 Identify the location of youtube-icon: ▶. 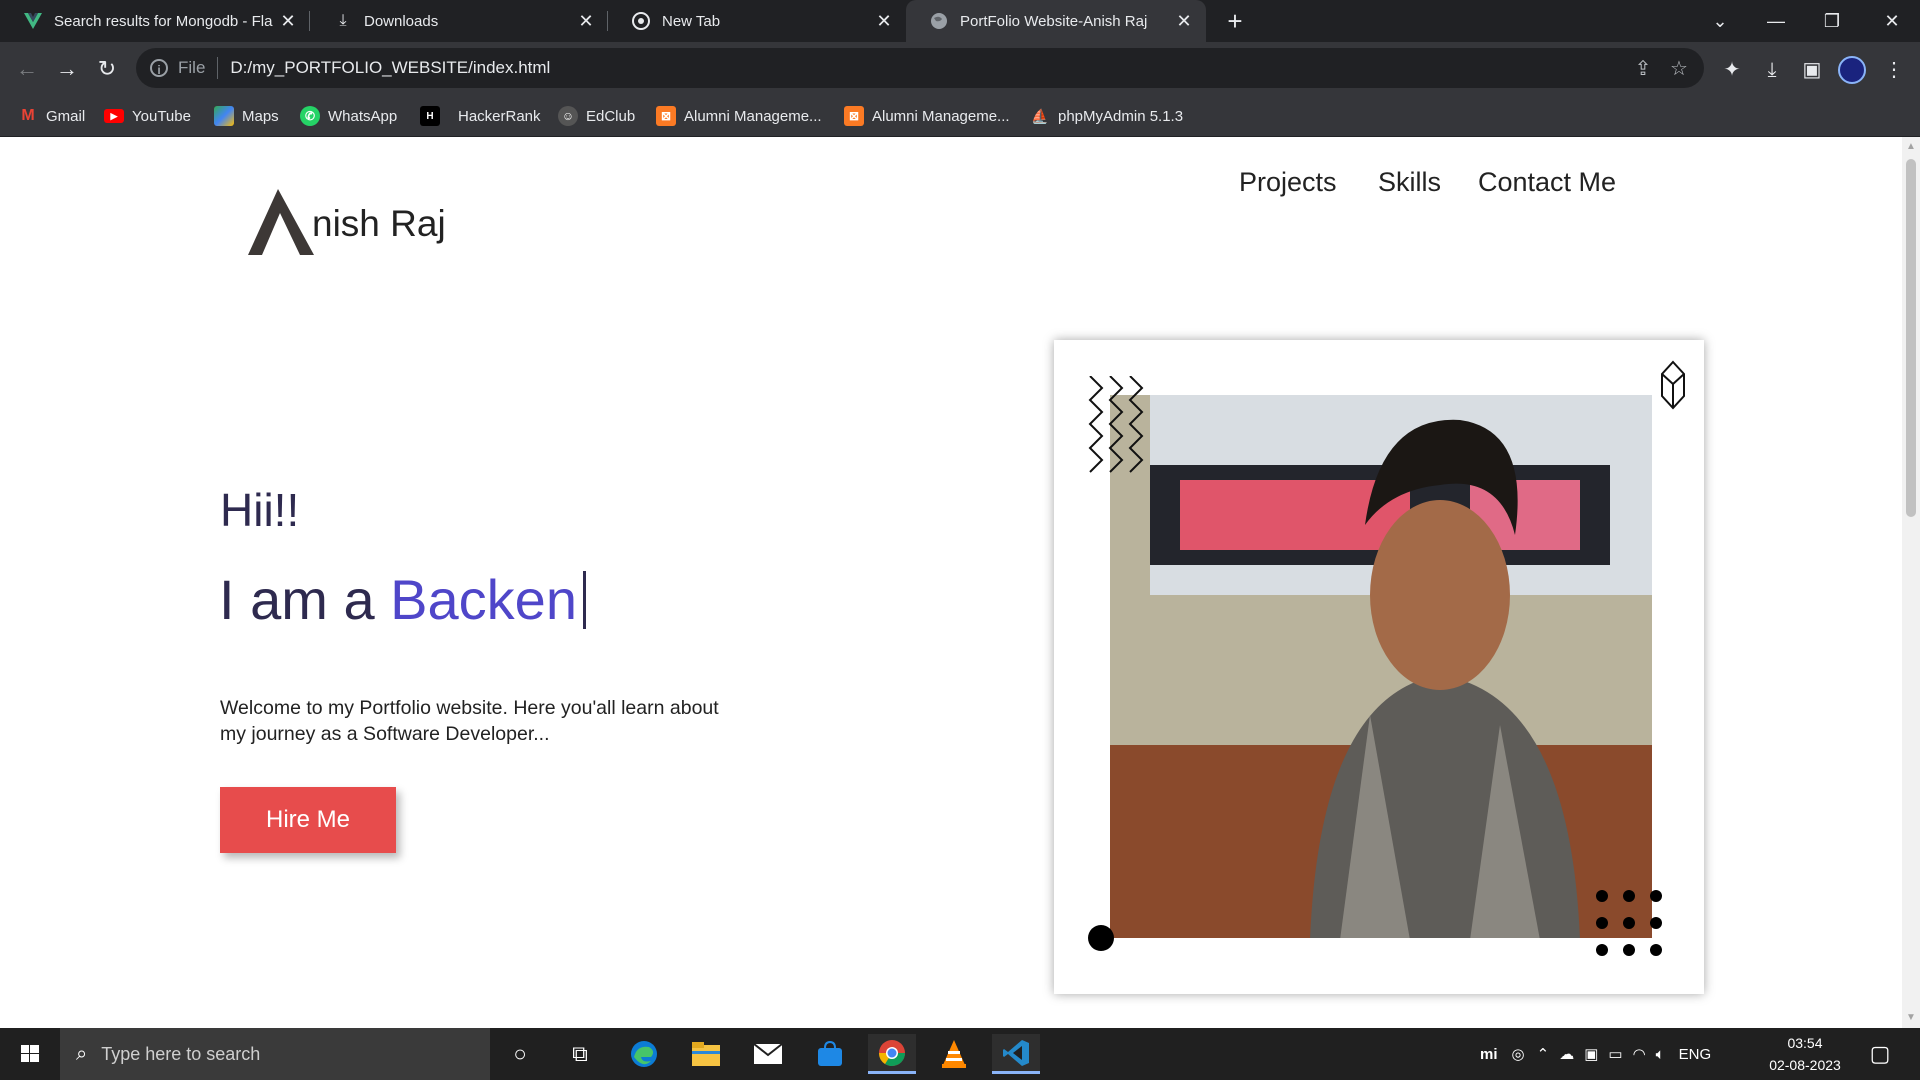
(114, 116).